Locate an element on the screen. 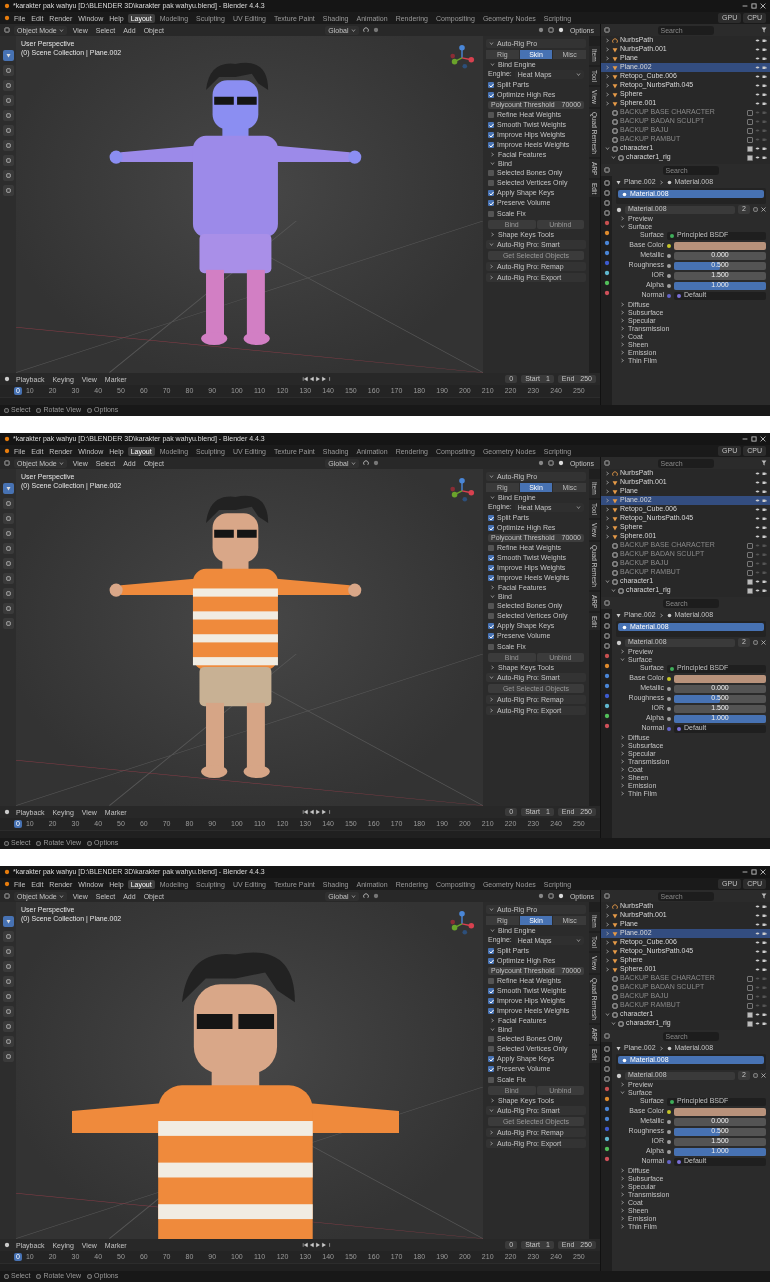 This screenshot has height=1282, width=770. curve-icon is located at coordinates (615, 40).